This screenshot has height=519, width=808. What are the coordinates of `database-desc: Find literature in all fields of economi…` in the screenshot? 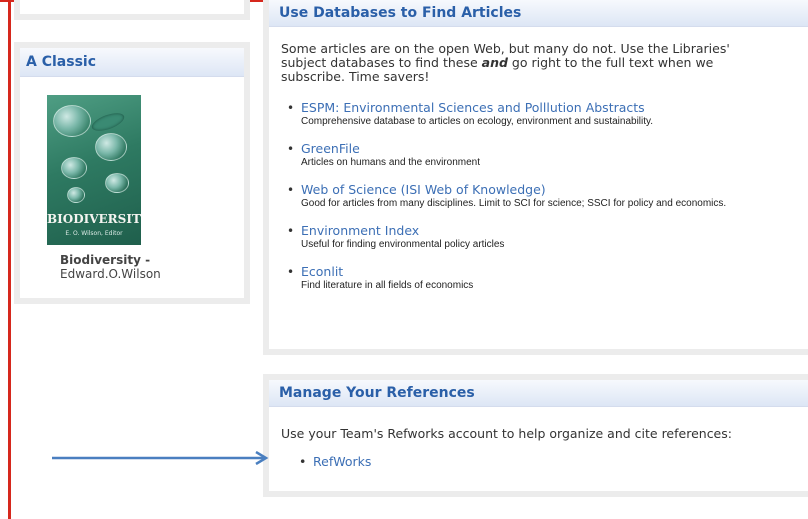 It's located at (387, 285).